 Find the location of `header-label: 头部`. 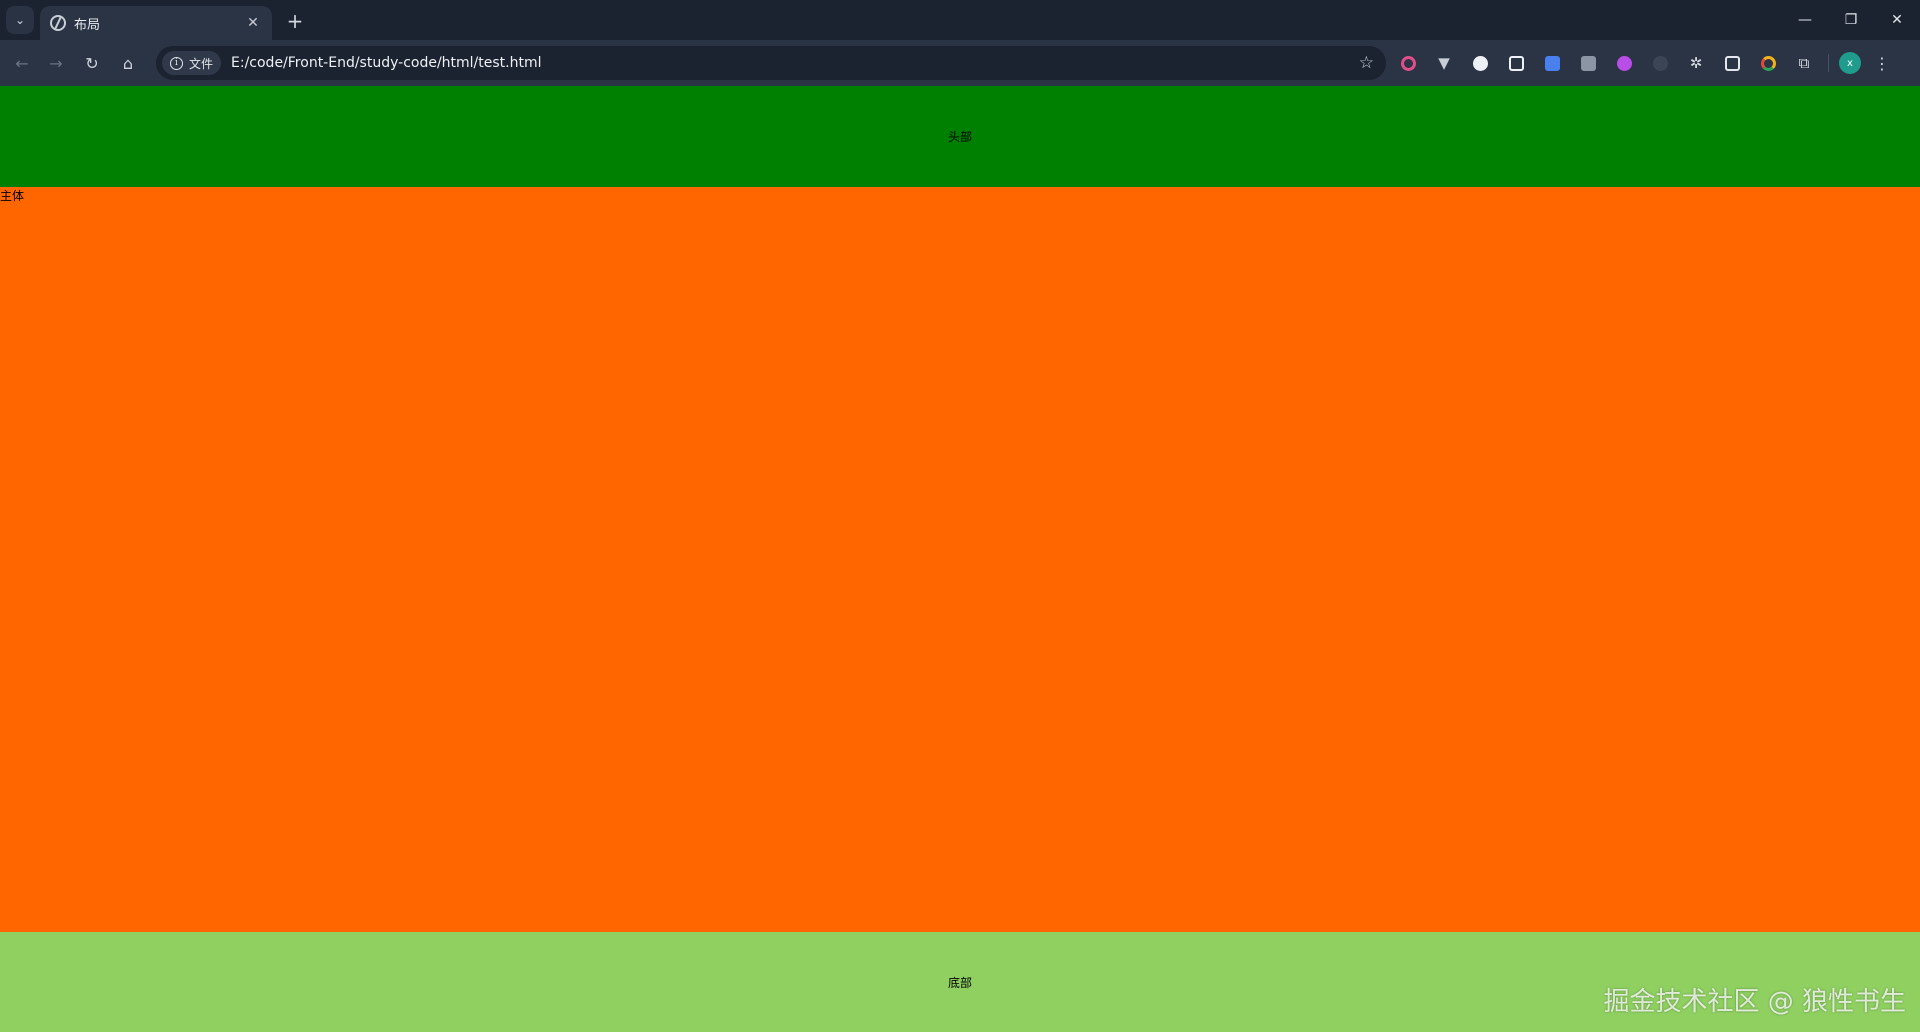

header-label: 头部 is located at coordinates (959, 137).